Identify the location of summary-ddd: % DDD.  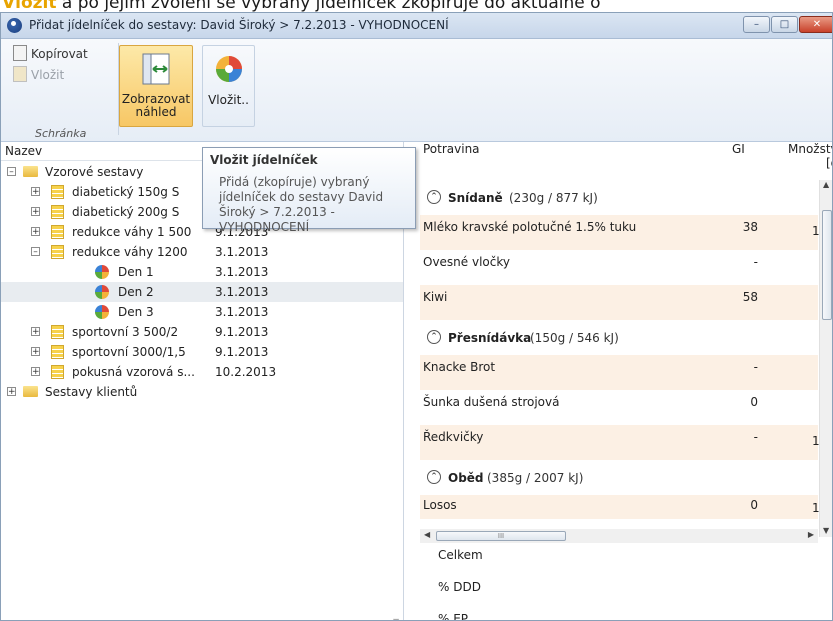
(459, 587).